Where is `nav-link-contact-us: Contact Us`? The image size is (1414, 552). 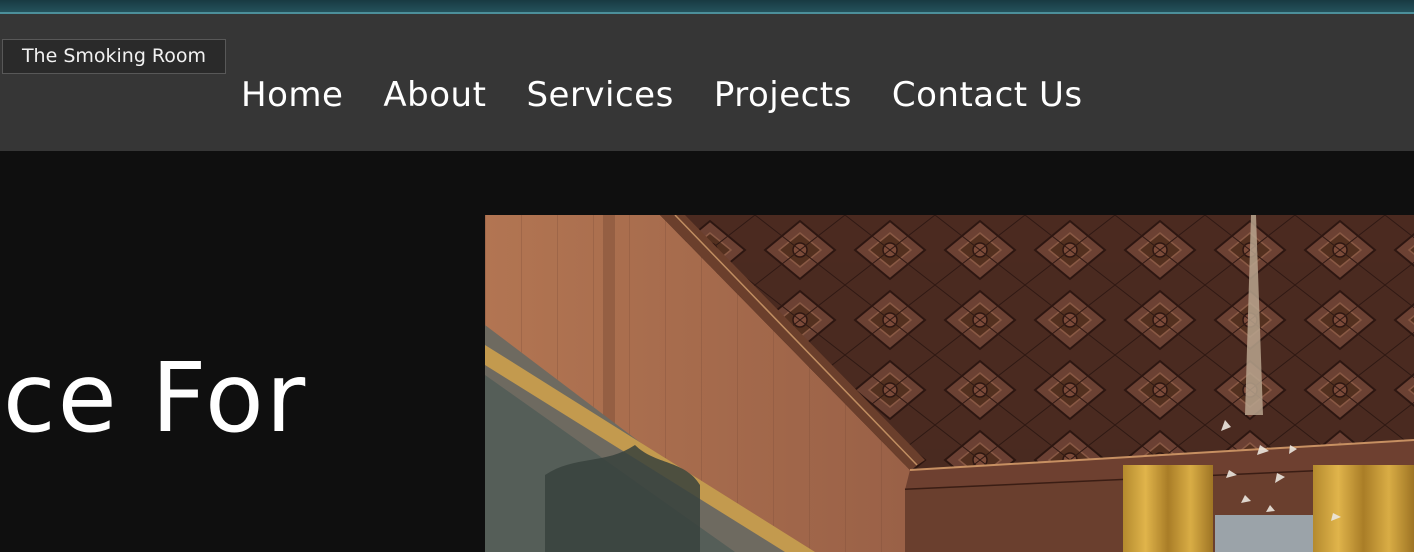 nav-link-contact-us: Contact Us is located at coordinates (987, 95).